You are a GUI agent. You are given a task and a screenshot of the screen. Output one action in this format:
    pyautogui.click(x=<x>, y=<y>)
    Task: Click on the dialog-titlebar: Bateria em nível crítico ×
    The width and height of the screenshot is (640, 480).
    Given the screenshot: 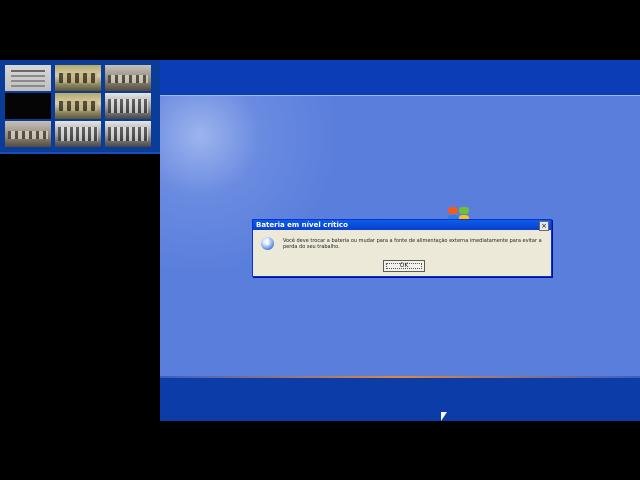 What is the action you would take?
    pyautogui.click(x=402, y=225)
    